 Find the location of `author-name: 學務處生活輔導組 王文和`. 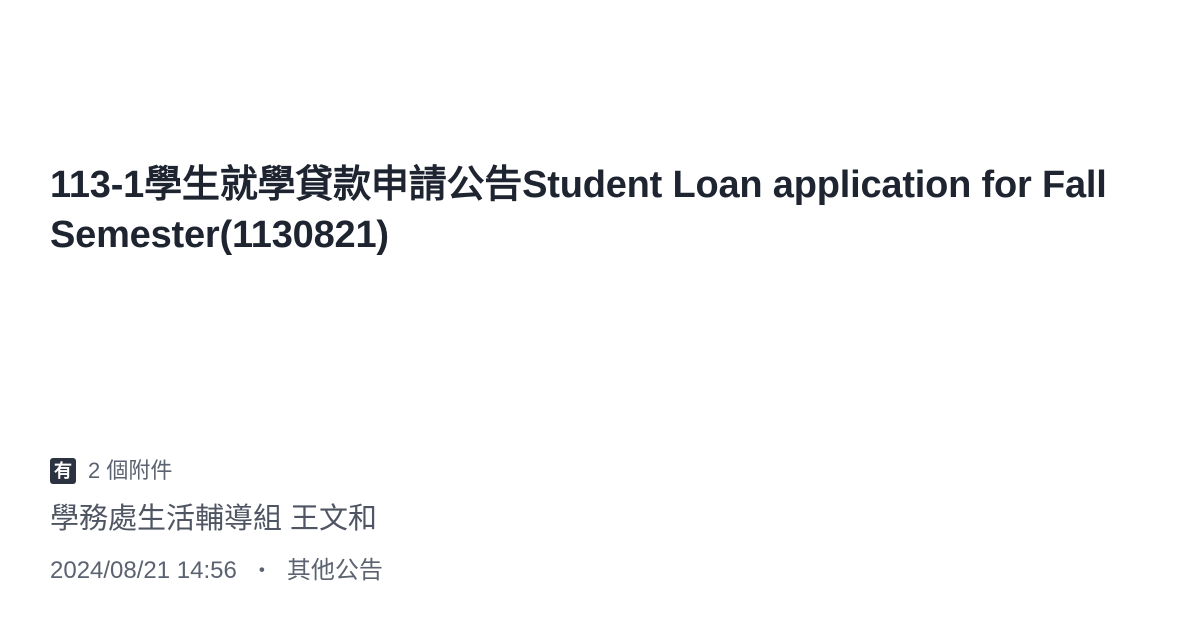

author-name: 學務處生活輔導組 王文和 is located at coordinates (214, 519).